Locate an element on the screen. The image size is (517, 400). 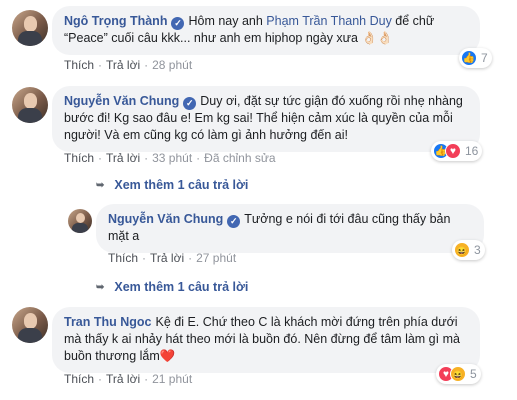
reaction-count: 5 is located at coordinates (473, 374).